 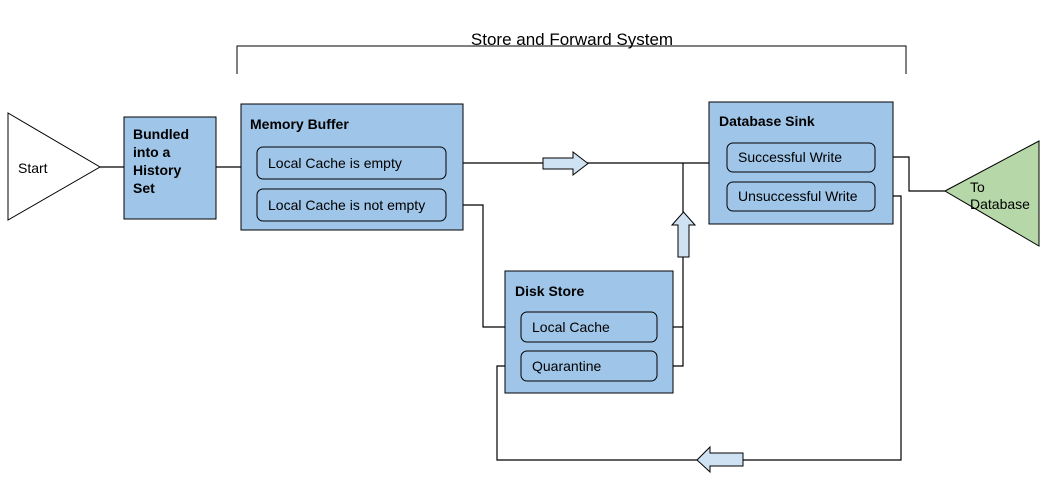 What do you see at coordinates (991, 193) in the screenshot?
I see `database-terminator` at bounding box center [991, 193].